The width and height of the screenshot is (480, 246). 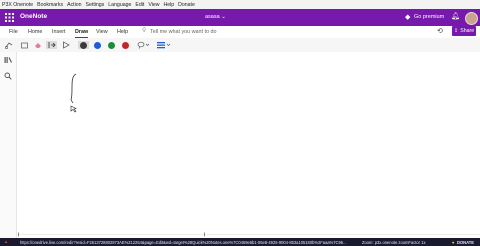 What do you see at coordinates (215, 17) in the screenshot?
I see `notebook-name: asasa ⌄` at bounding box center [215, 17].